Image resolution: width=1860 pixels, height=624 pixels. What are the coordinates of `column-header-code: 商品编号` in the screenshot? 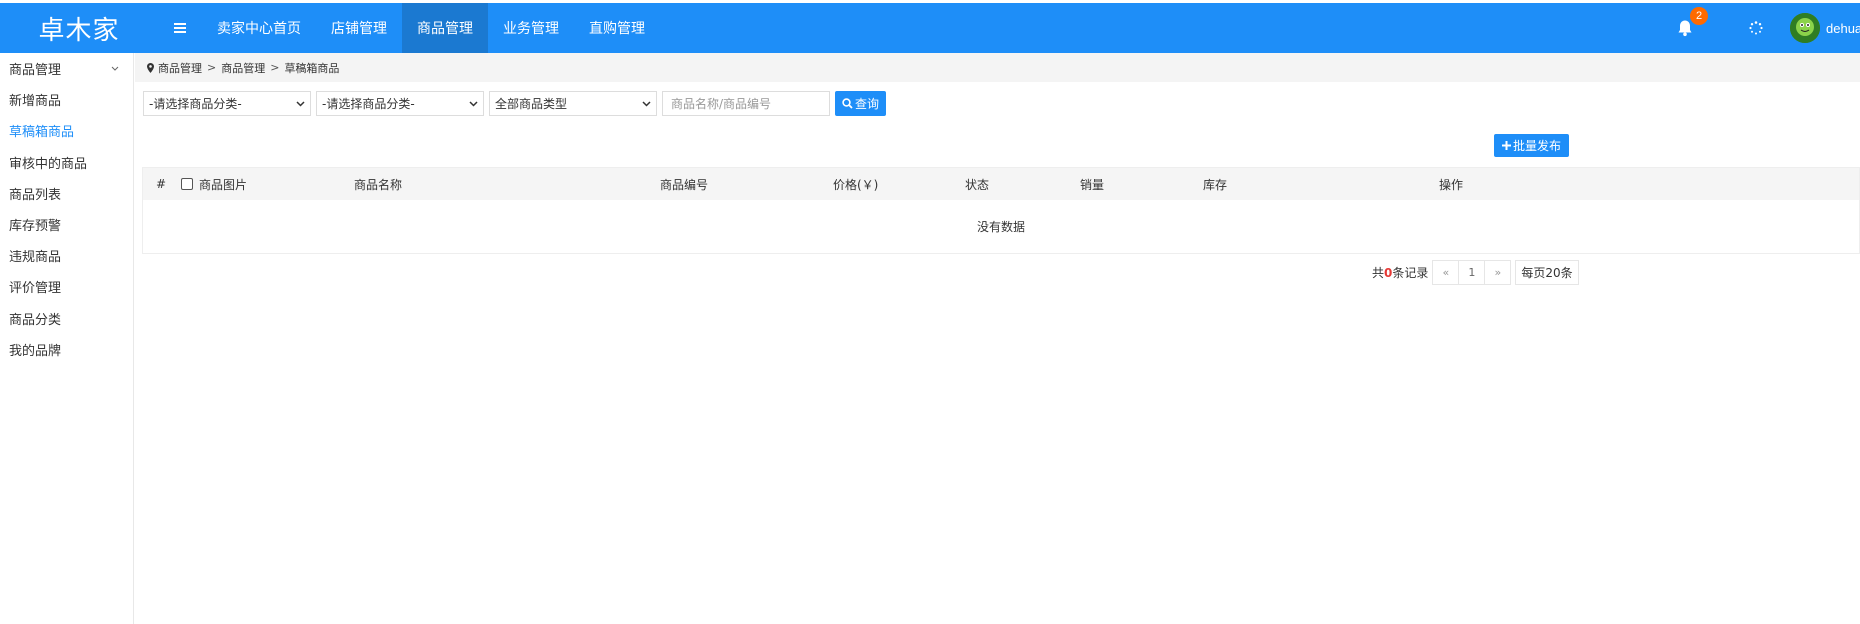 It's located at (684, 184).